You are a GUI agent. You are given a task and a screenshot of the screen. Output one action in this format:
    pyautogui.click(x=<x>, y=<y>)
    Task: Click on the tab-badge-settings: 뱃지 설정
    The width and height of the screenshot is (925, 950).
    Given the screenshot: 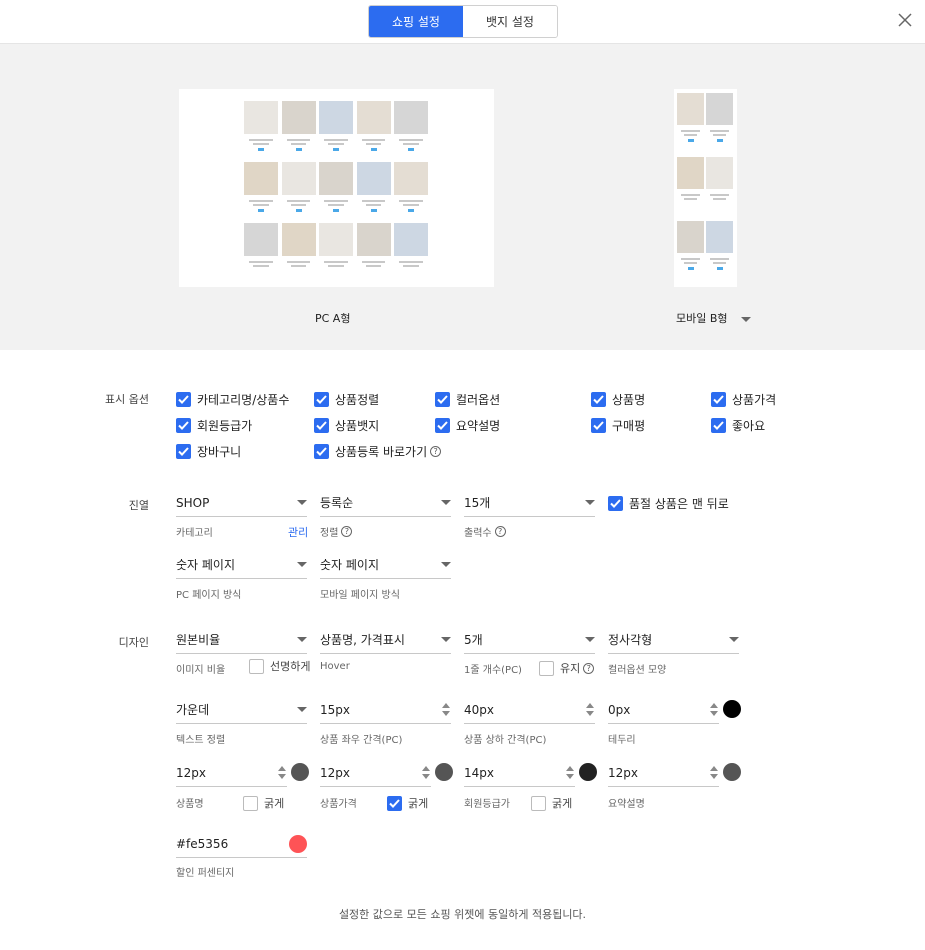 What is the action you would take?
    pyautogui.click(x=510, y=21)
    